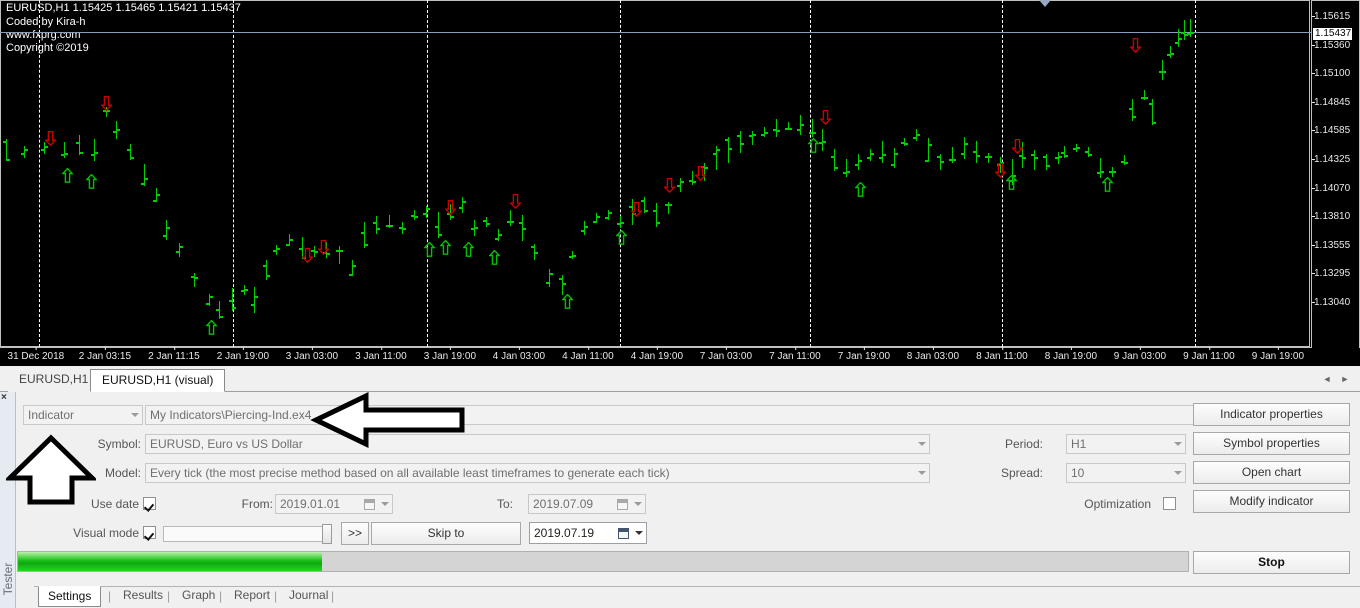 Image resolution: width=1360 pixels, height=608 pixels. Describe the element at coordinates (933, 354) in the screenshot. I see `time-tick: 8 Jan 03:00` at that location.